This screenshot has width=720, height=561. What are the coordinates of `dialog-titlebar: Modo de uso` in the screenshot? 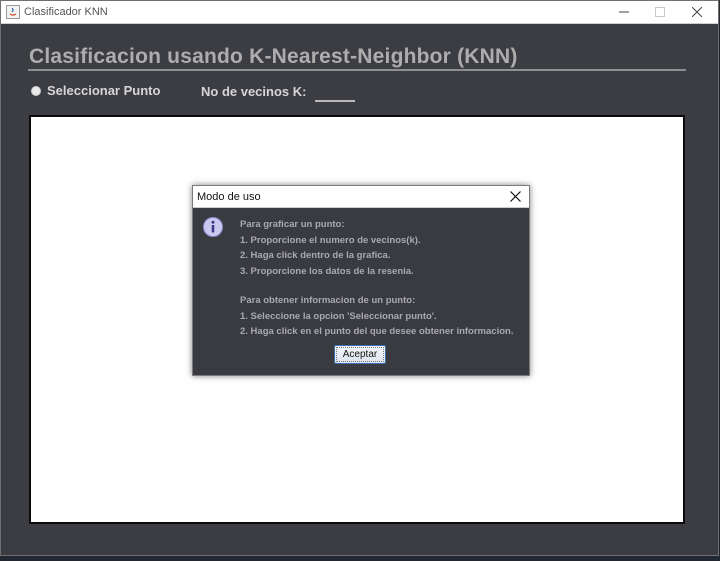 It's located at (361, 197).